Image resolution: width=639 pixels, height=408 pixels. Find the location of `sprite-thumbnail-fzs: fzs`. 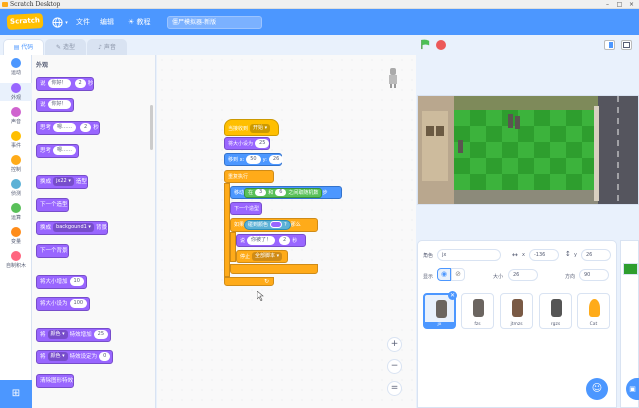

sprite-thumbnail-fzs: fzs is located at coordinates (477, 311).